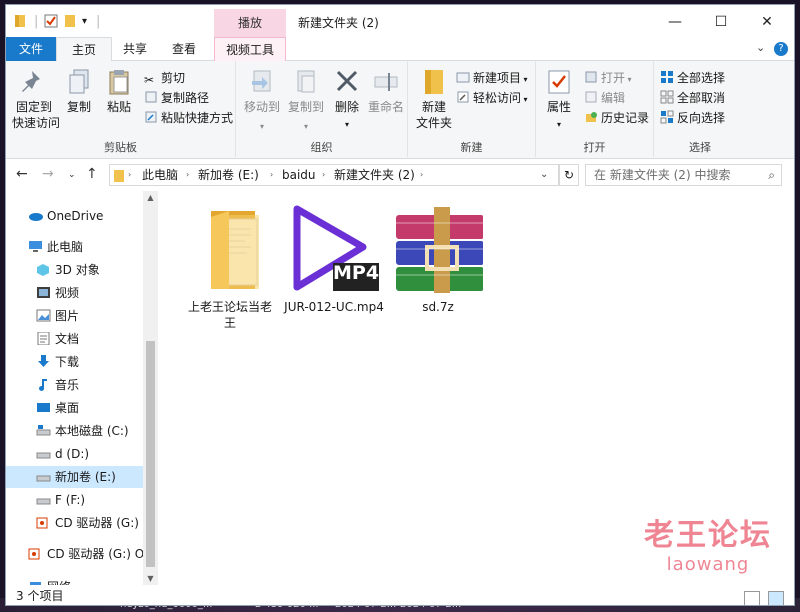 The height and width of the screenshot is (612, 800). Describe the element at coordinates (616, 118) in the screenshot. I see `history-button: 历史记录` at that location.